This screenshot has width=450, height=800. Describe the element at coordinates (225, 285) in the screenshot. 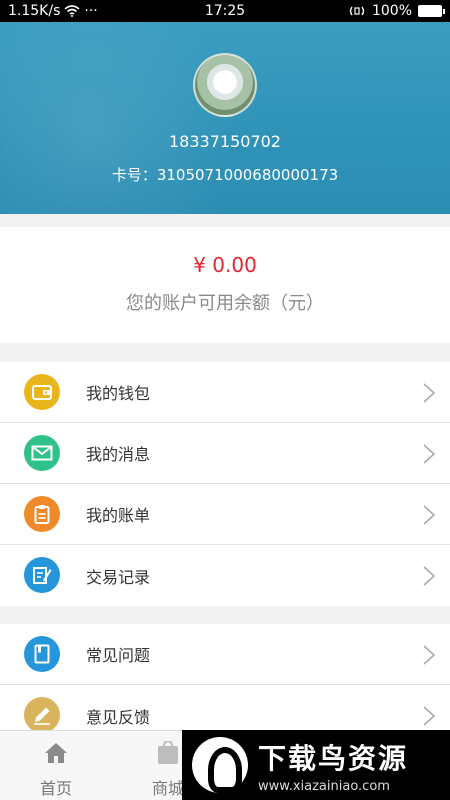

I see `balance-panel: ¥ 0.00 您的账户可用余额（元）` at that location.